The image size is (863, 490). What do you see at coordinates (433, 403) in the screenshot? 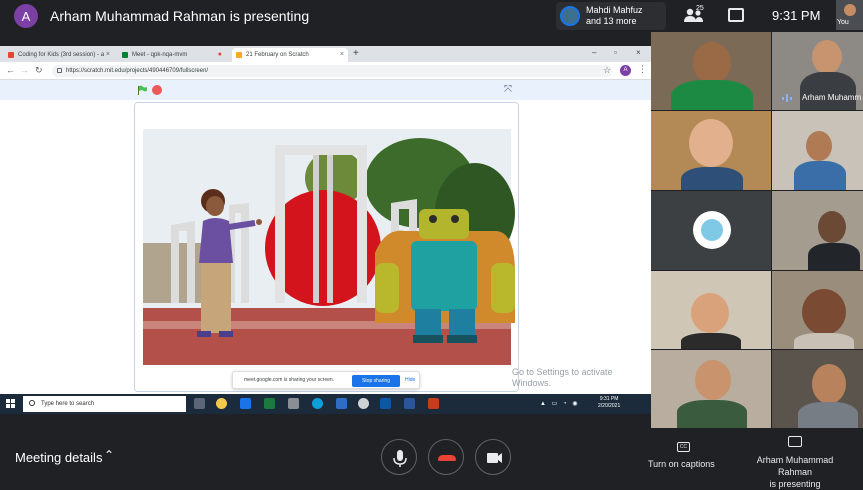
I see `powerpoint-icon` at bounding box center [433, 403].